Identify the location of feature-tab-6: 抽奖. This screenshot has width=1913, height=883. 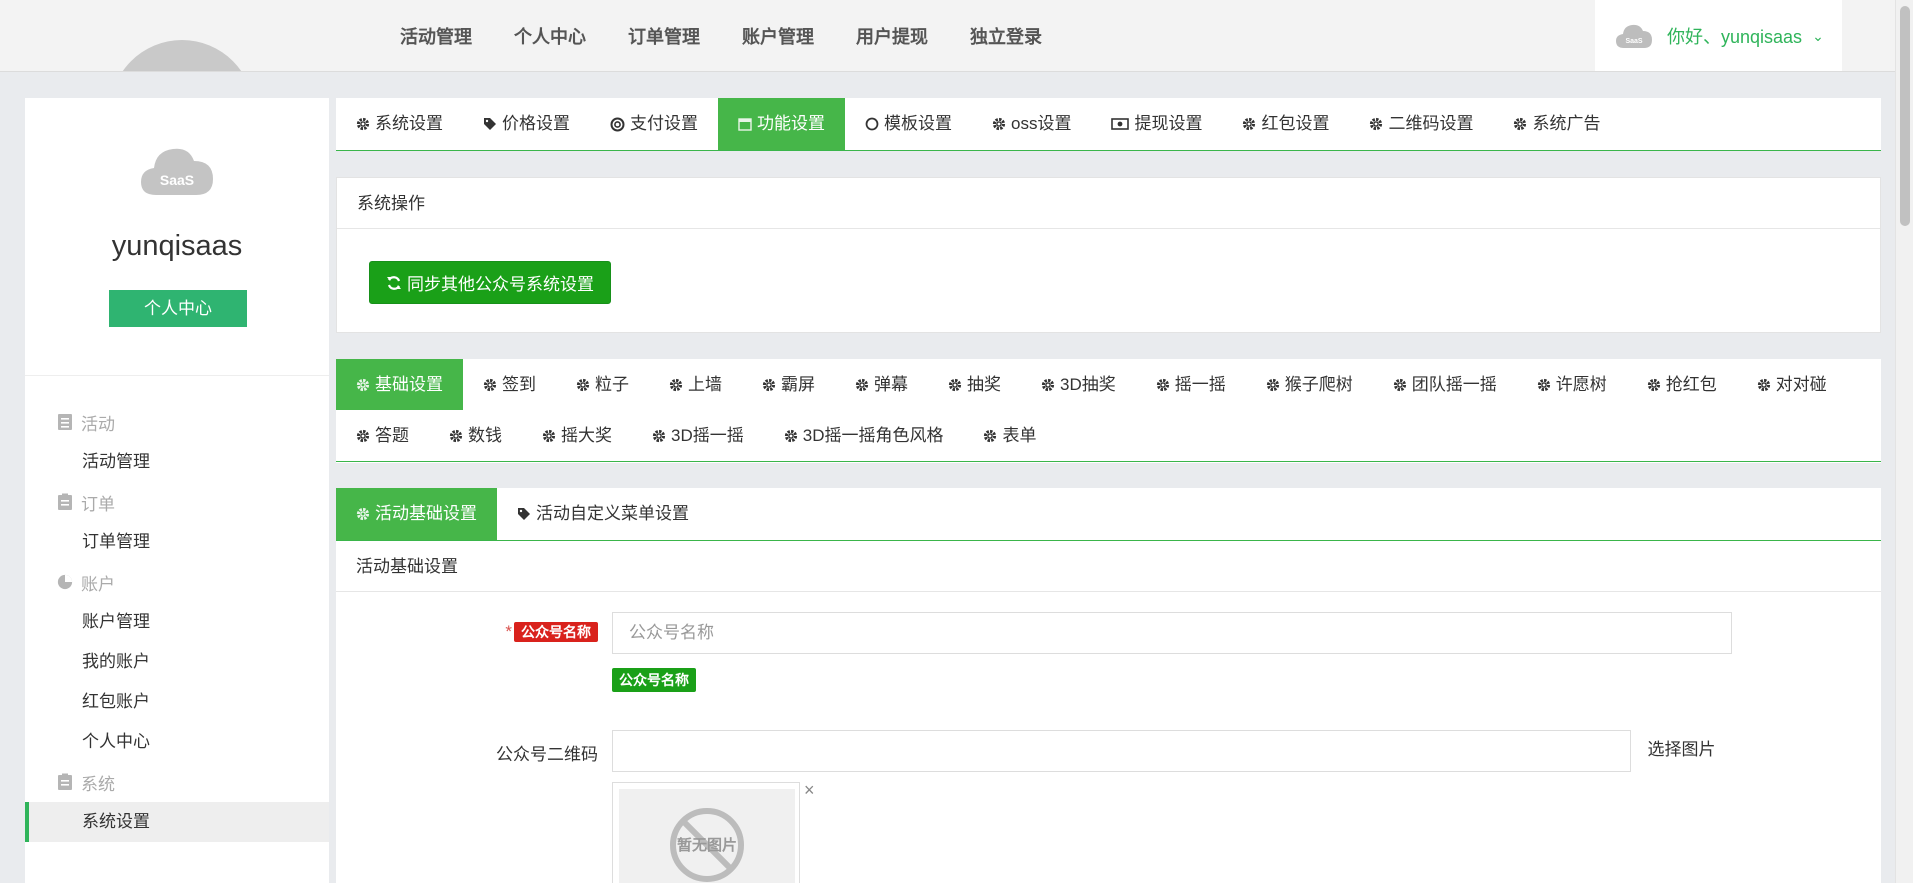
(974, 384).